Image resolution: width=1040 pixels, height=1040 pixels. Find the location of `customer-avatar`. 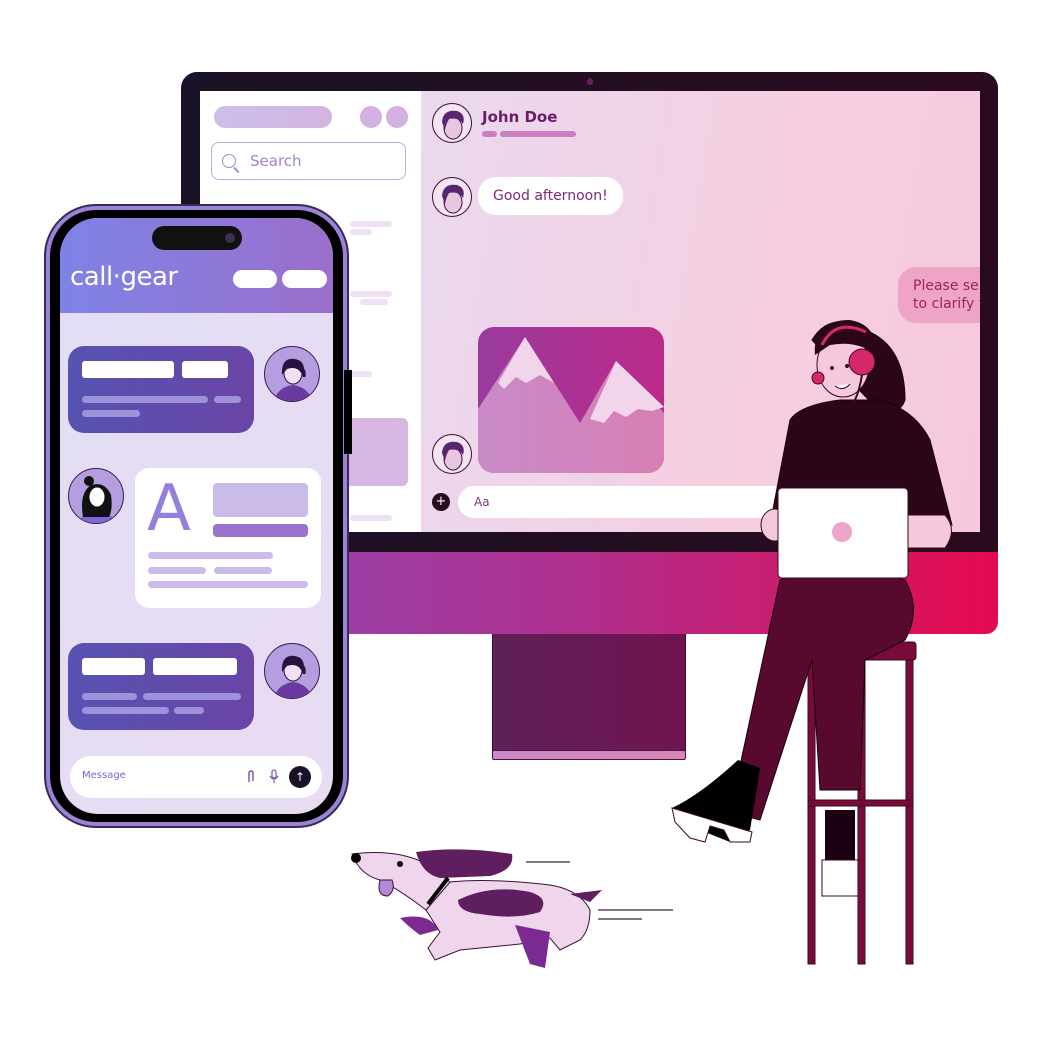

customer-avatar is located at coordinates (96, 496).